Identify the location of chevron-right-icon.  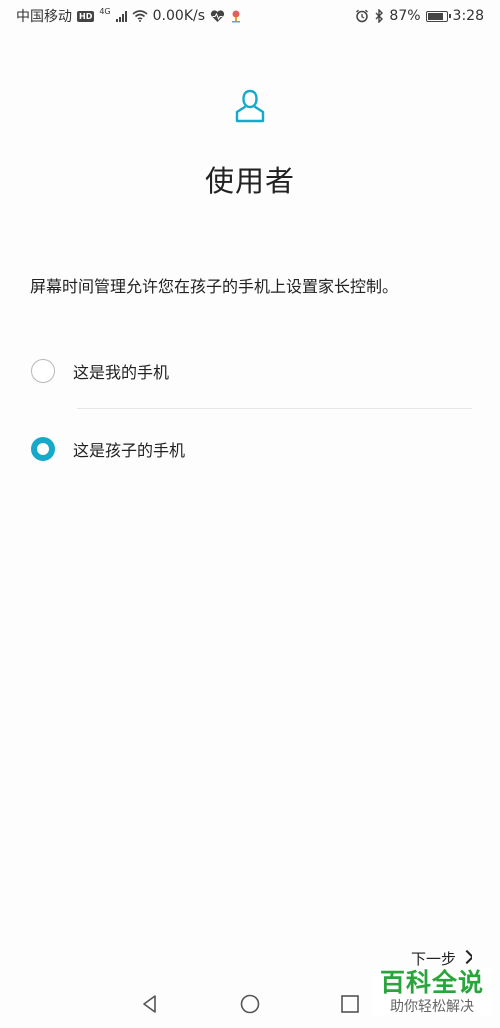
(465, 957).